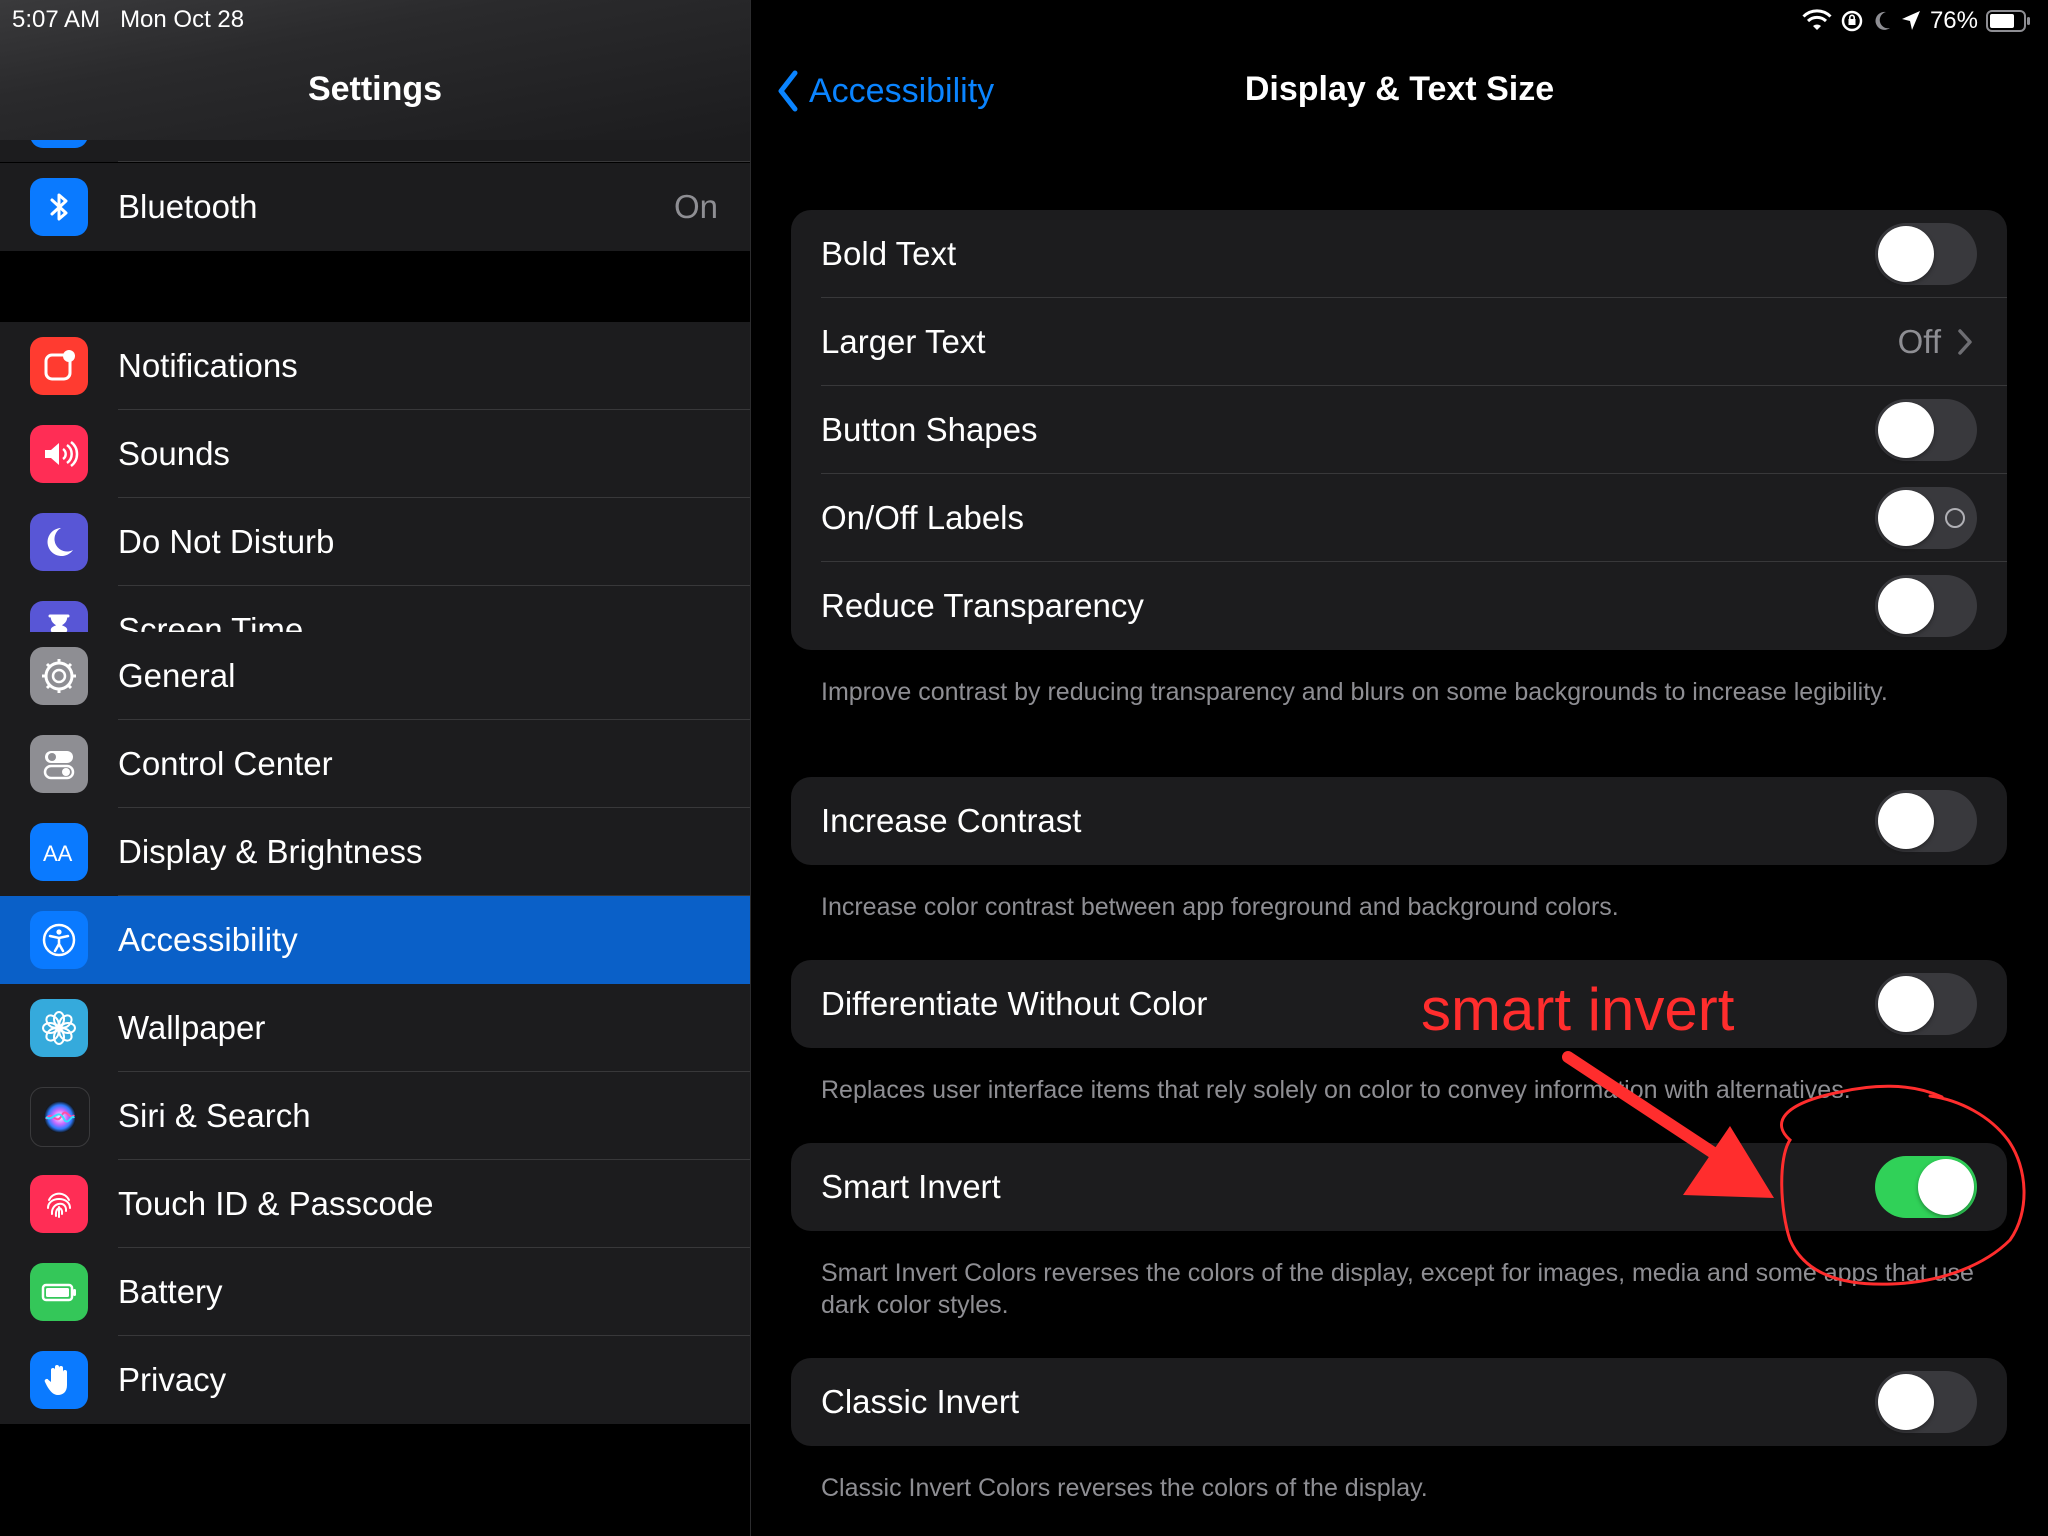  I want to click on bluetooth-icon, so click(59, 207).